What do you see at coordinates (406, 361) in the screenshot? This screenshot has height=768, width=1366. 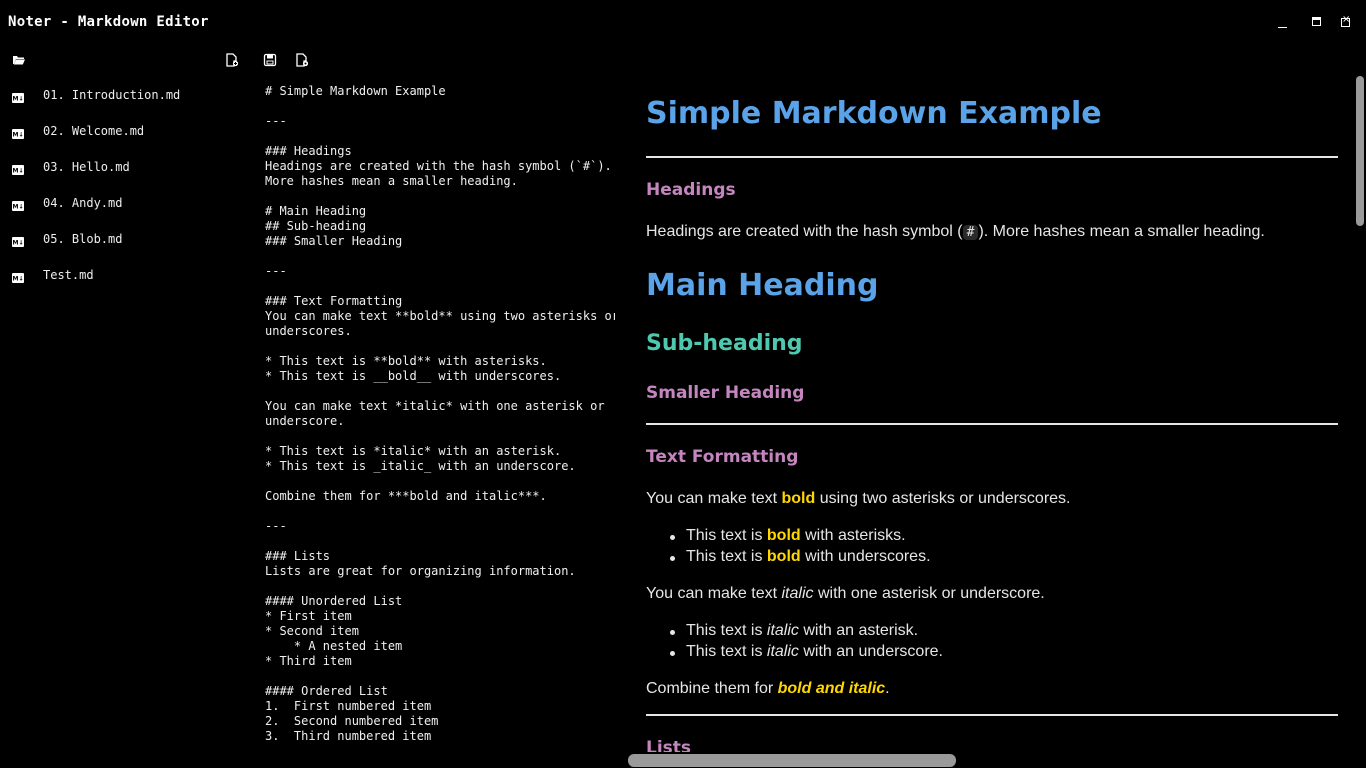 I see `editor-line: * This text is **bold** with asterisks.` at bounding box center [406, 361].